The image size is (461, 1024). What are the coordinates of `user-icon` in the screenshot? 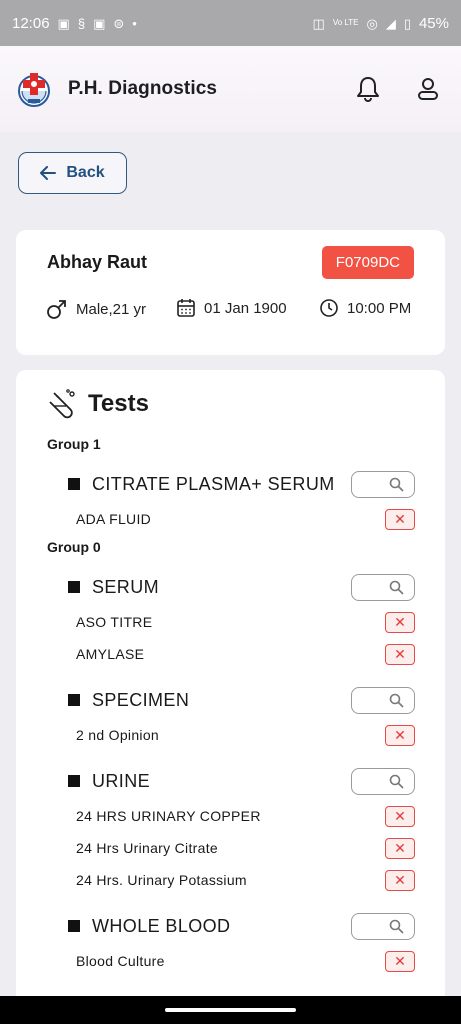 It's located at (428, 89).